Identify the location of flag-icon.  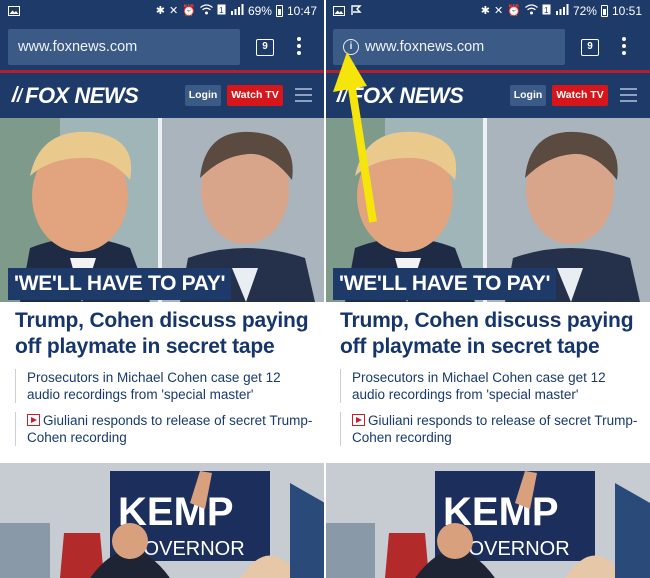
(356, 12).